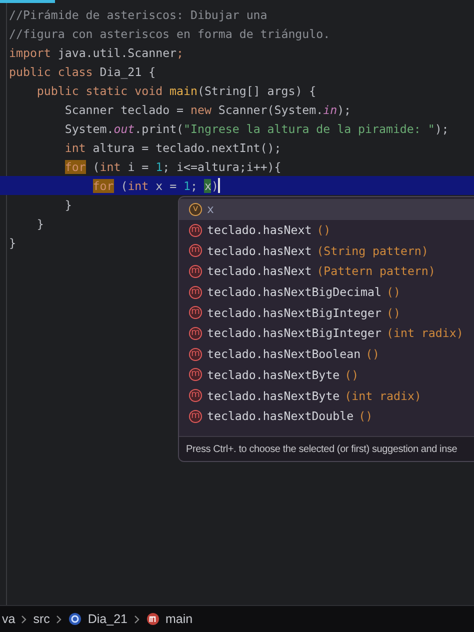 The height and width of the screenshot is (632, 474). Describe the element at coordinates (195, 209) in the screenshot. I see `variable-icon: v` at that location.